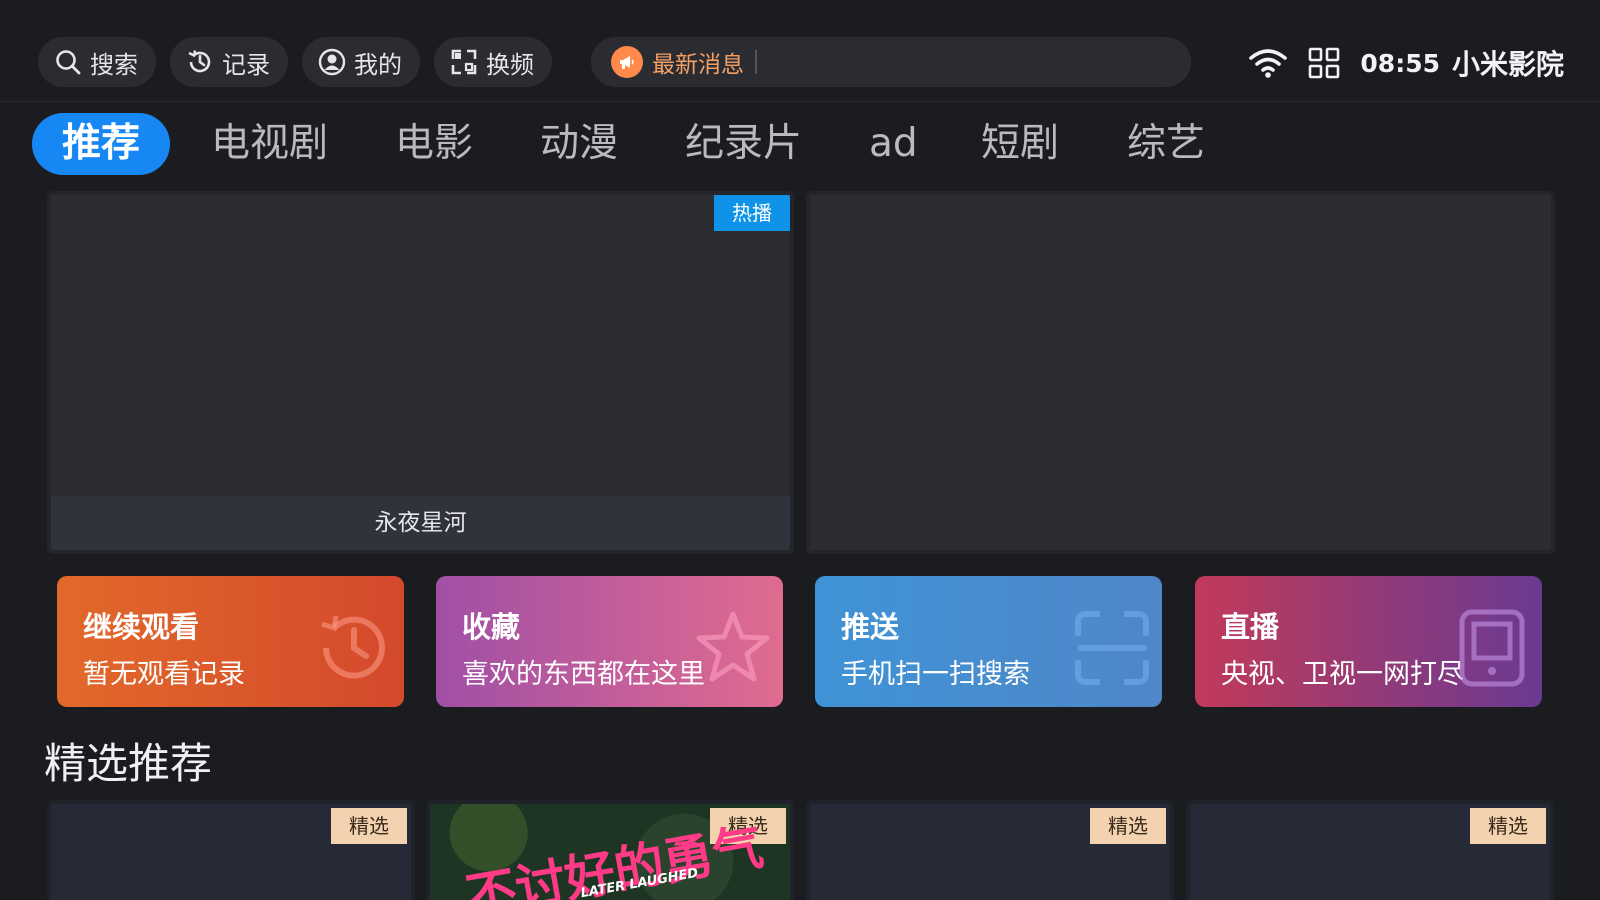  Describe the element at coordinates (579, 144) in the screenshot. I see `tab-anime: 动漫` at that location.